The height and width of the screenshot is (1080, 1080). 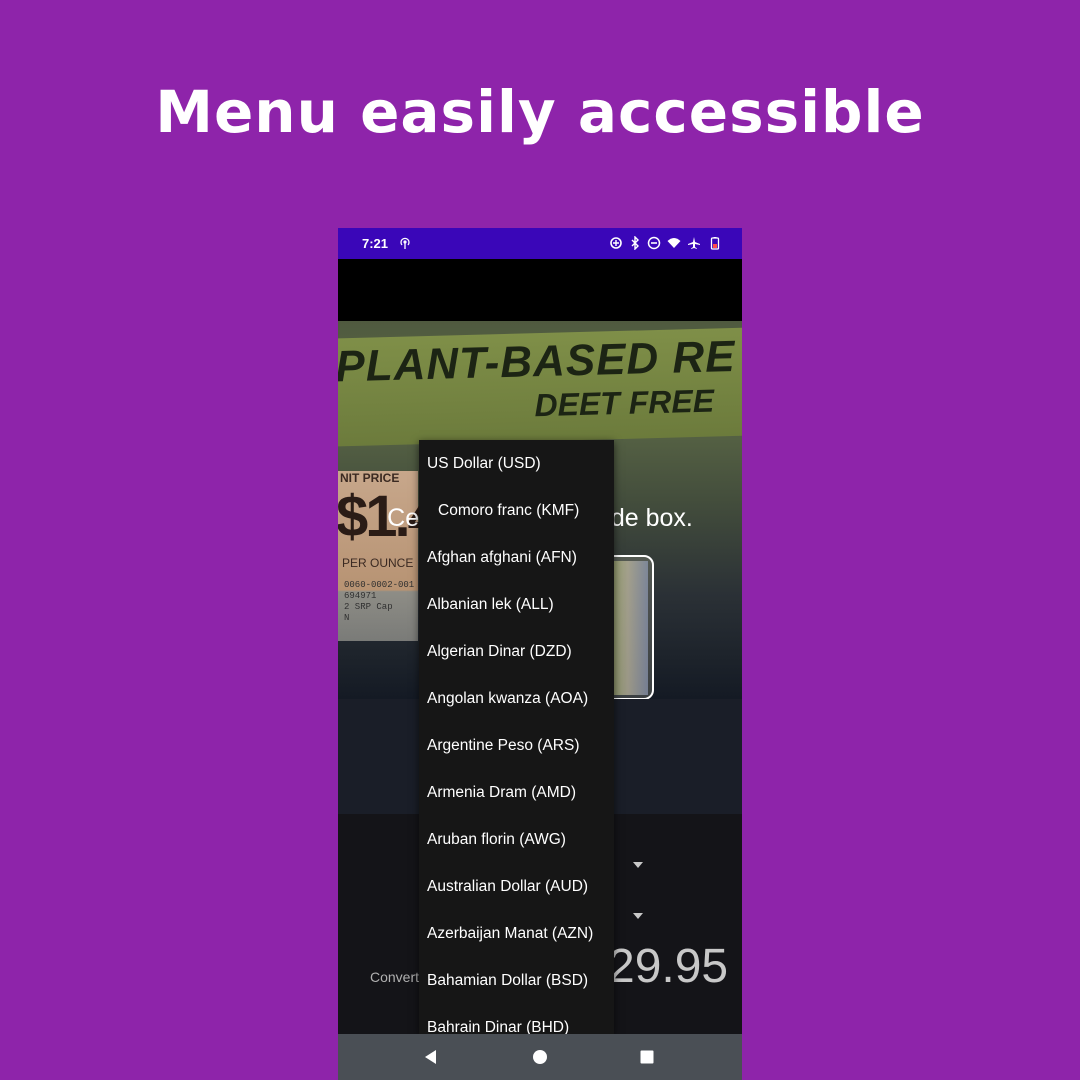 What do you see at coordinates (394, 977) in the screenshot?
I see `convert-button: Convert` at bounding box center [394, 977].